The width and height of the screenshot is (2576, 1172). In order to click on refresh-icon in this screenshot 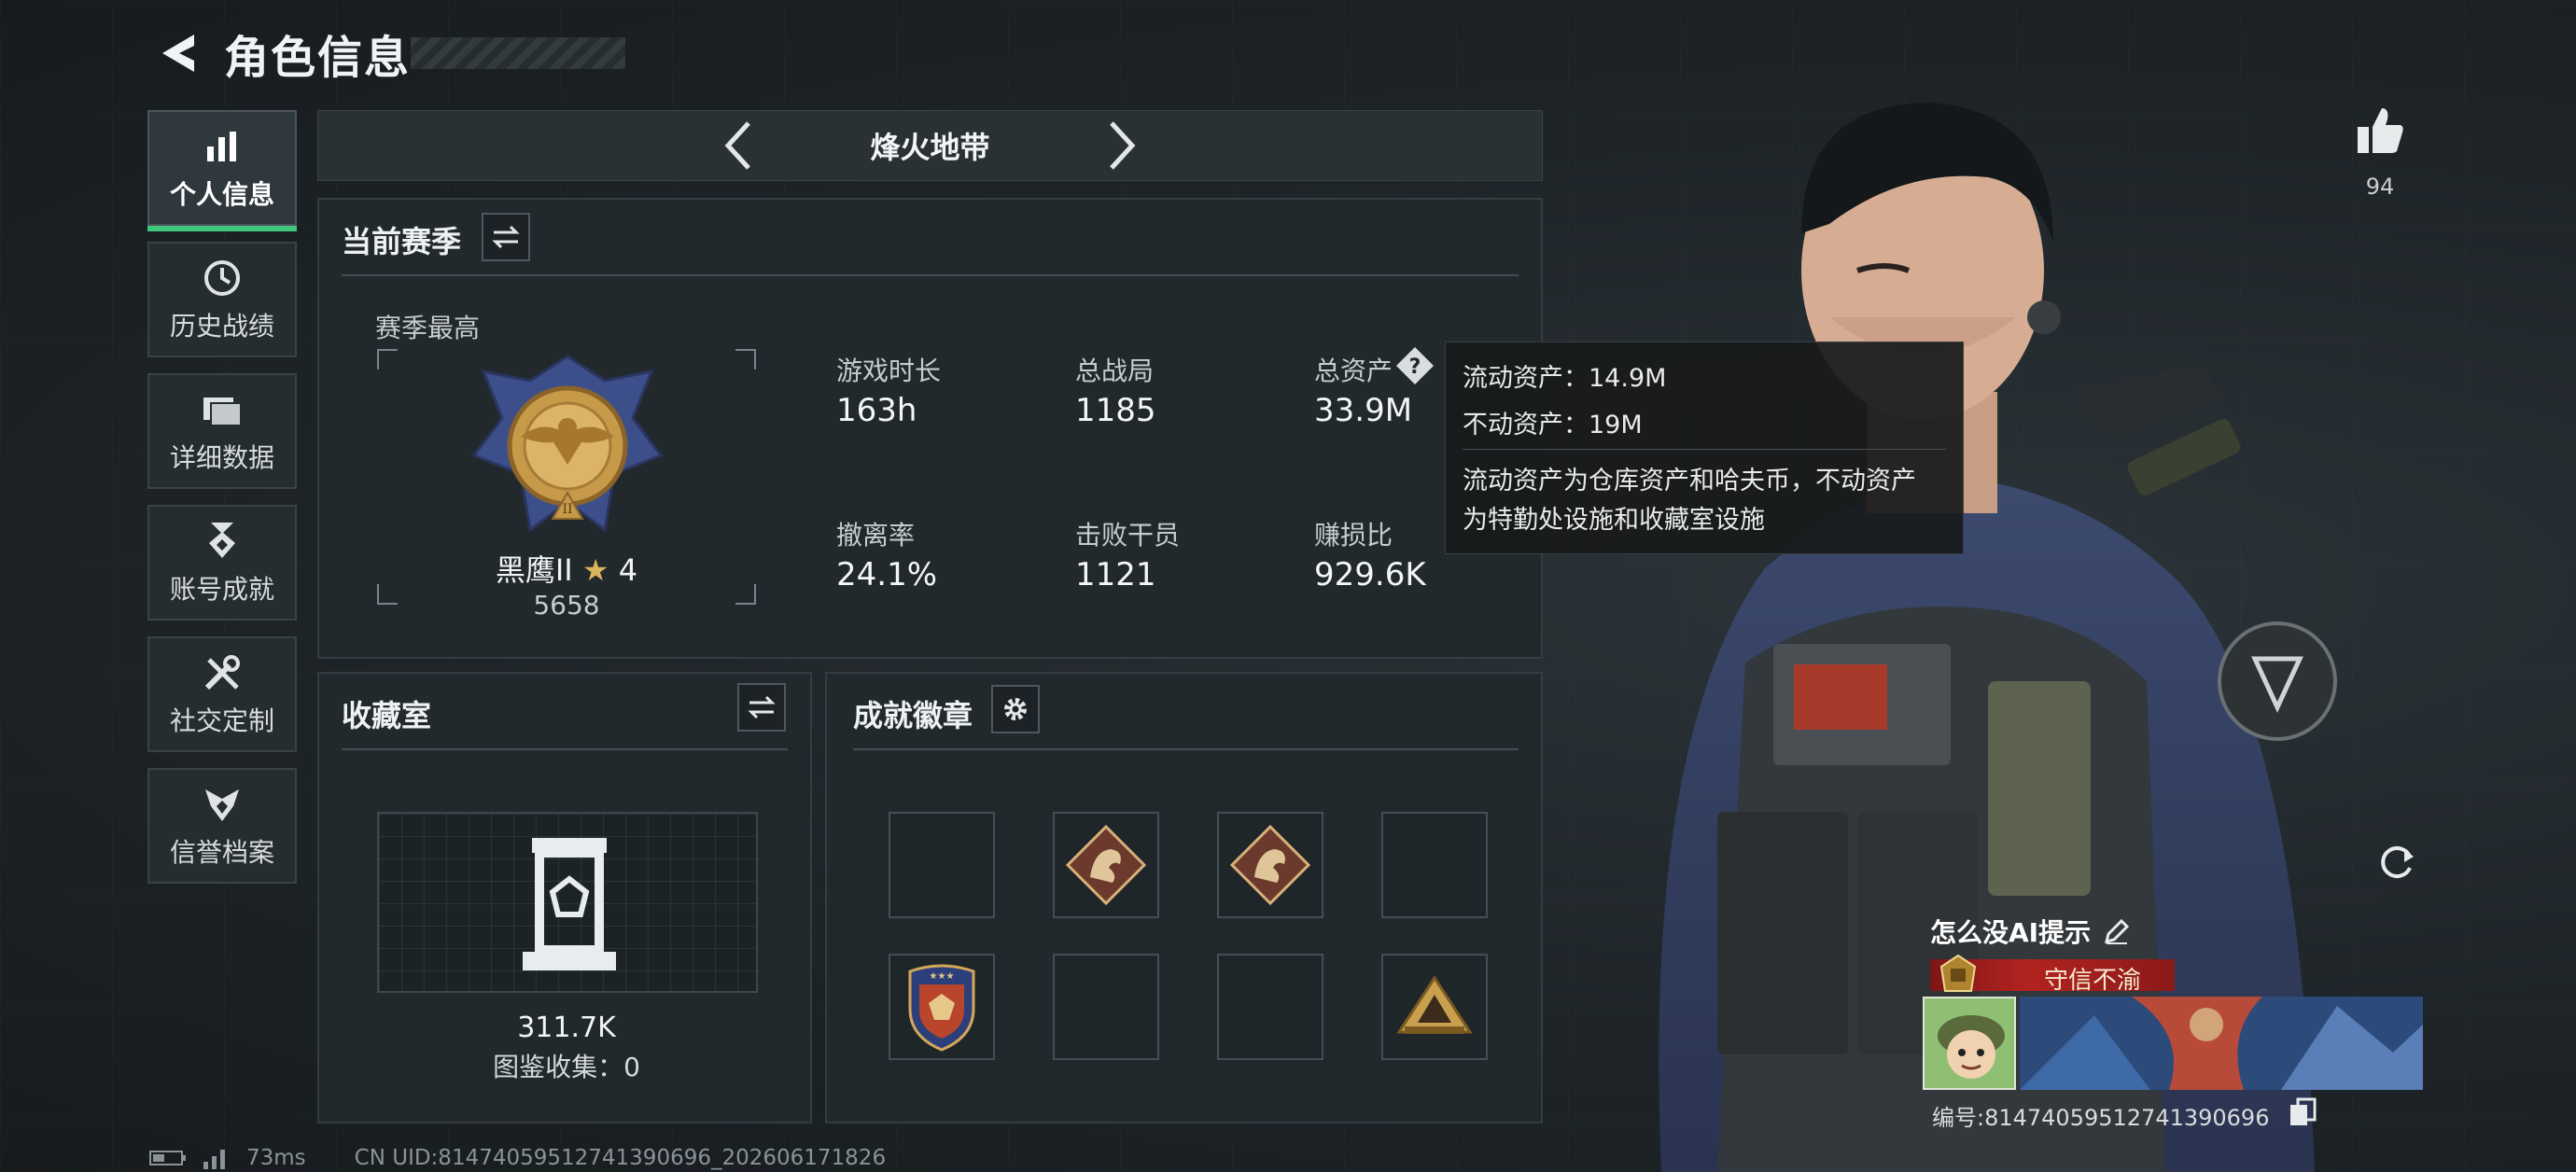, I will do `click(2397, 862)`.